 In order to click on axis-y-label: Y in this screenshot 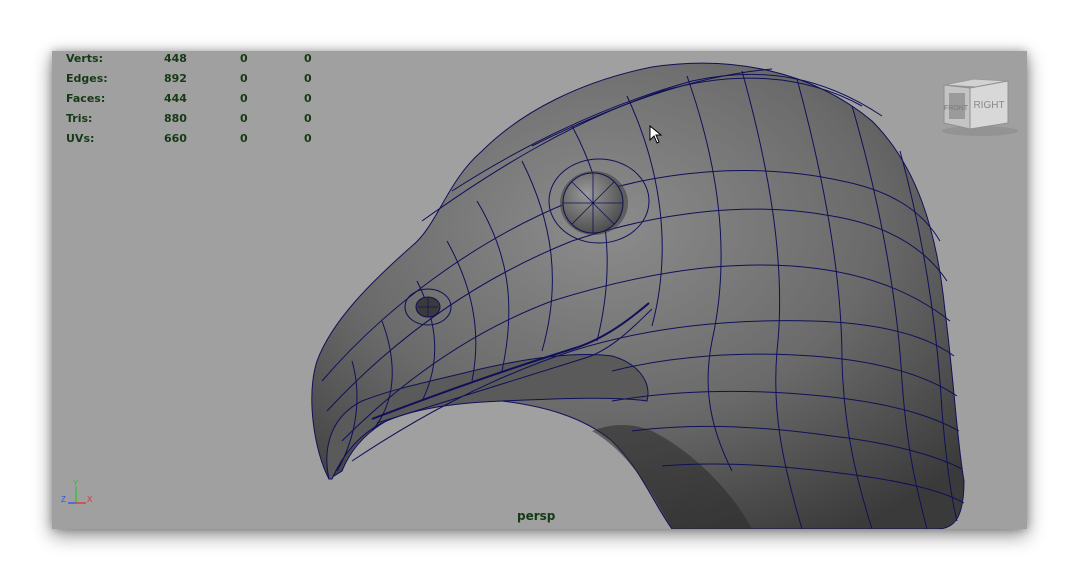, I will do `click(76, 483)`.